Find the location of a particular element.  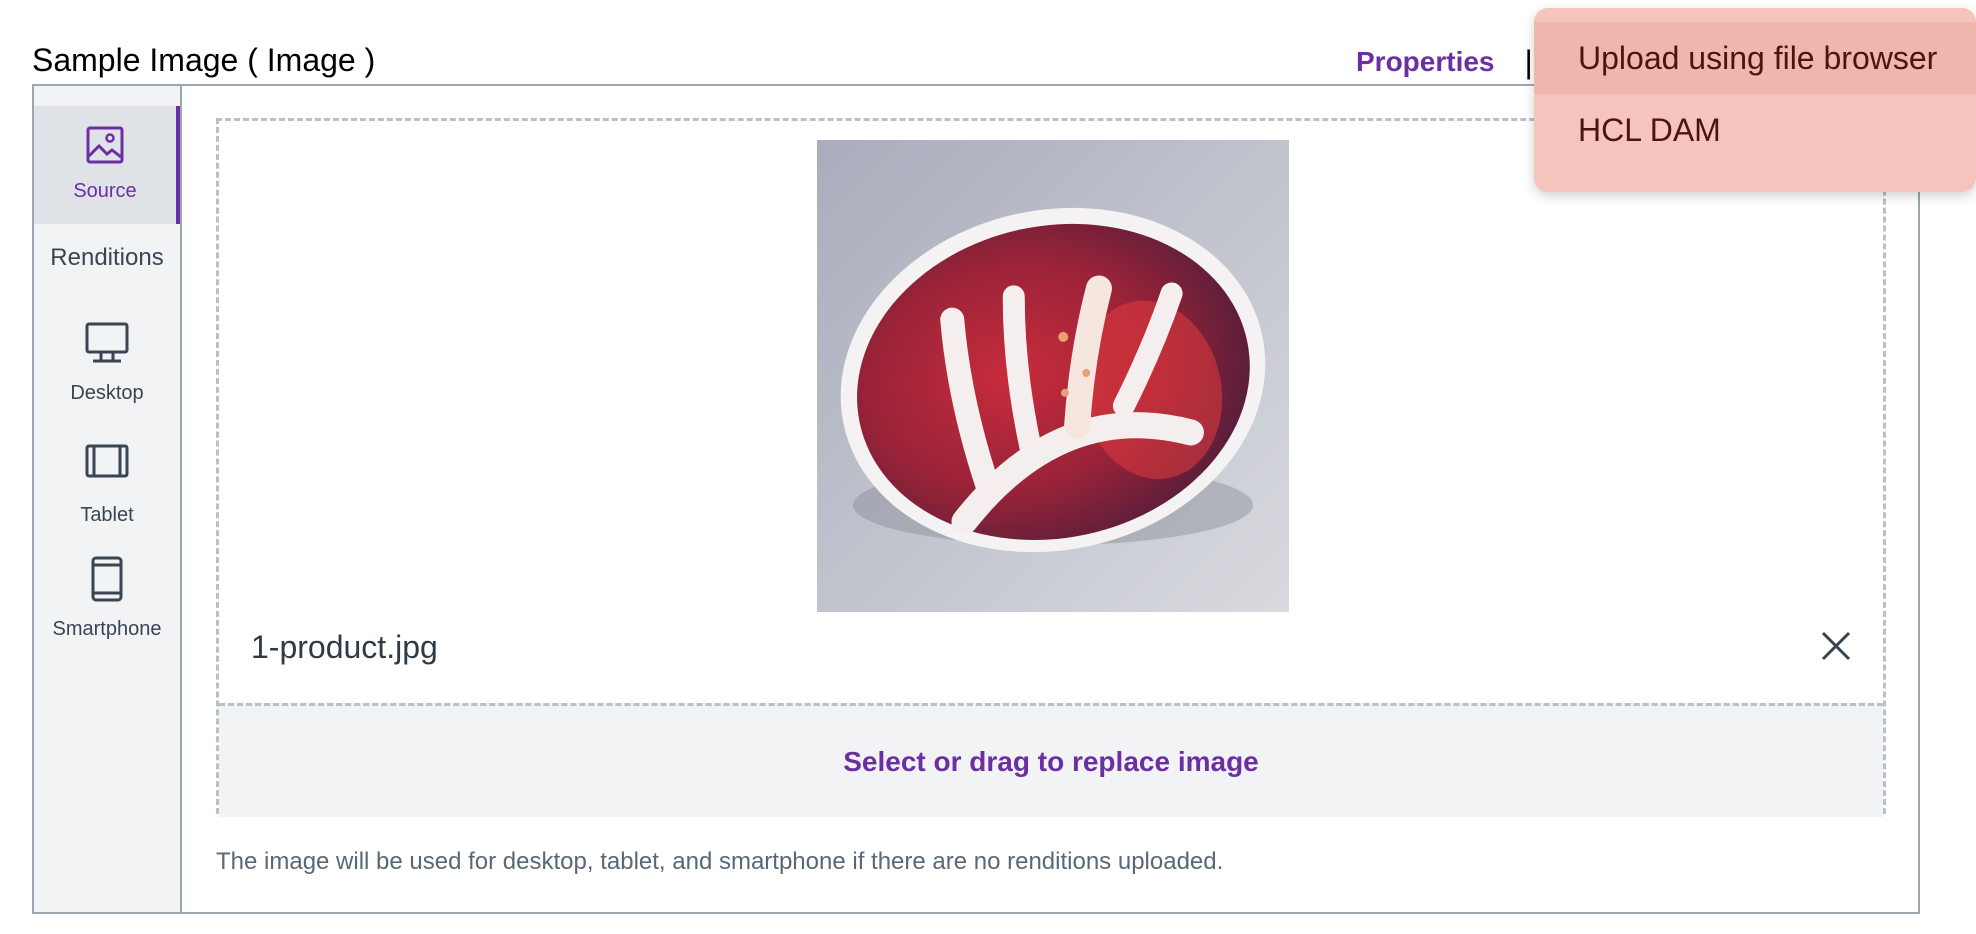

page-title: Sample Image ( Image ) is located at coordinates (204, 60).